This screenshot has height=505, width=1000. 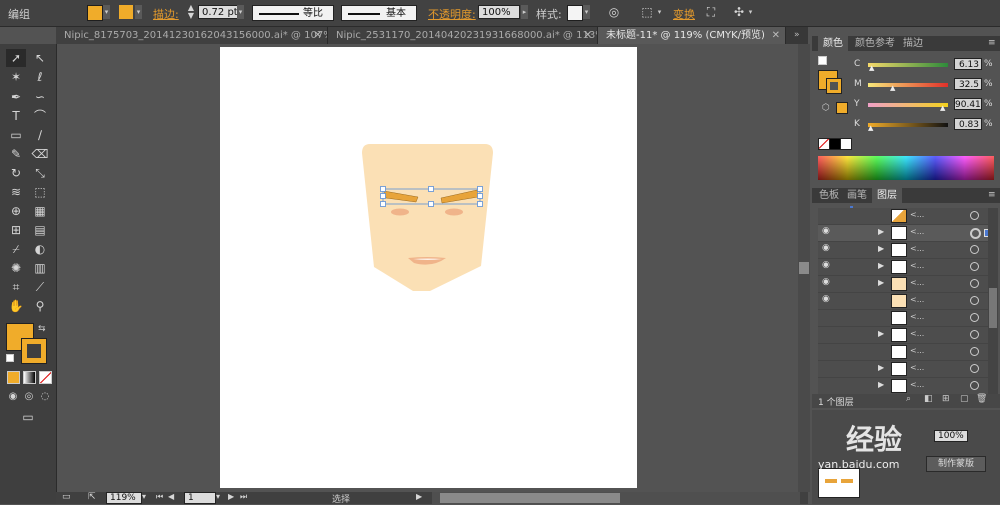 I want to click on eyedropper-tool-icon: ⌿, so click(x=16, y=249).